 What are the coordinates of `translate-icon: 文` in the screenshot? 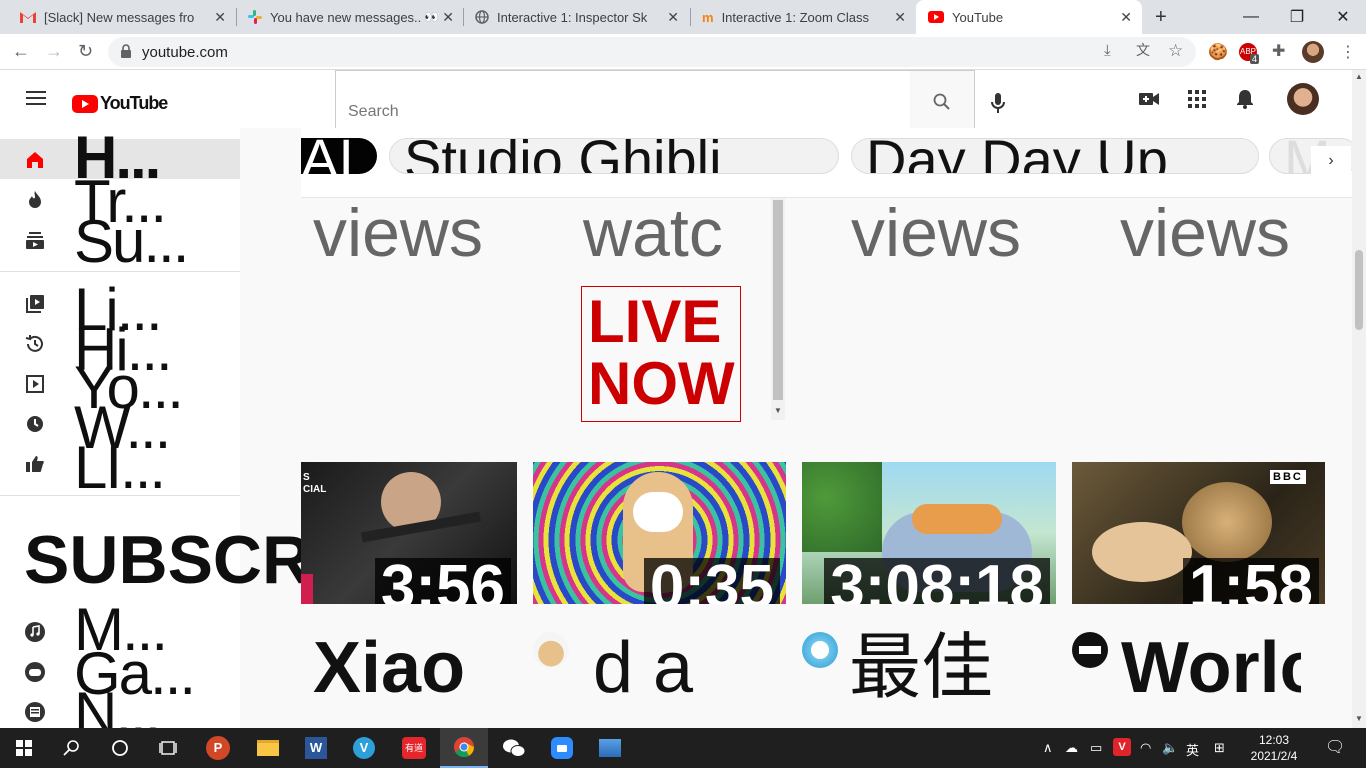 It's located at (1143, 50).